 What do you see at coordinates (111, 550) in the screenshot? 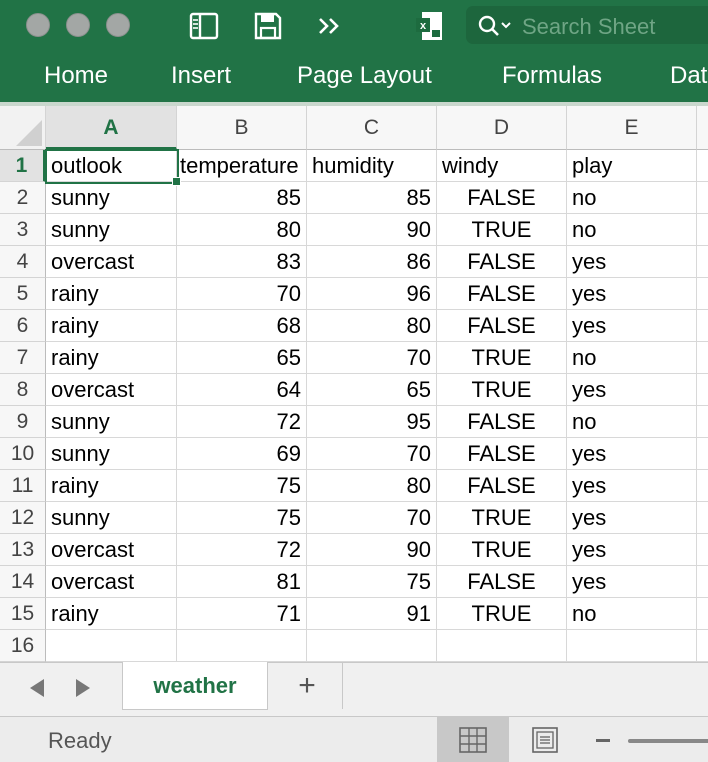
I see `cell-a13: overcast` at bounding box center [111, 550].